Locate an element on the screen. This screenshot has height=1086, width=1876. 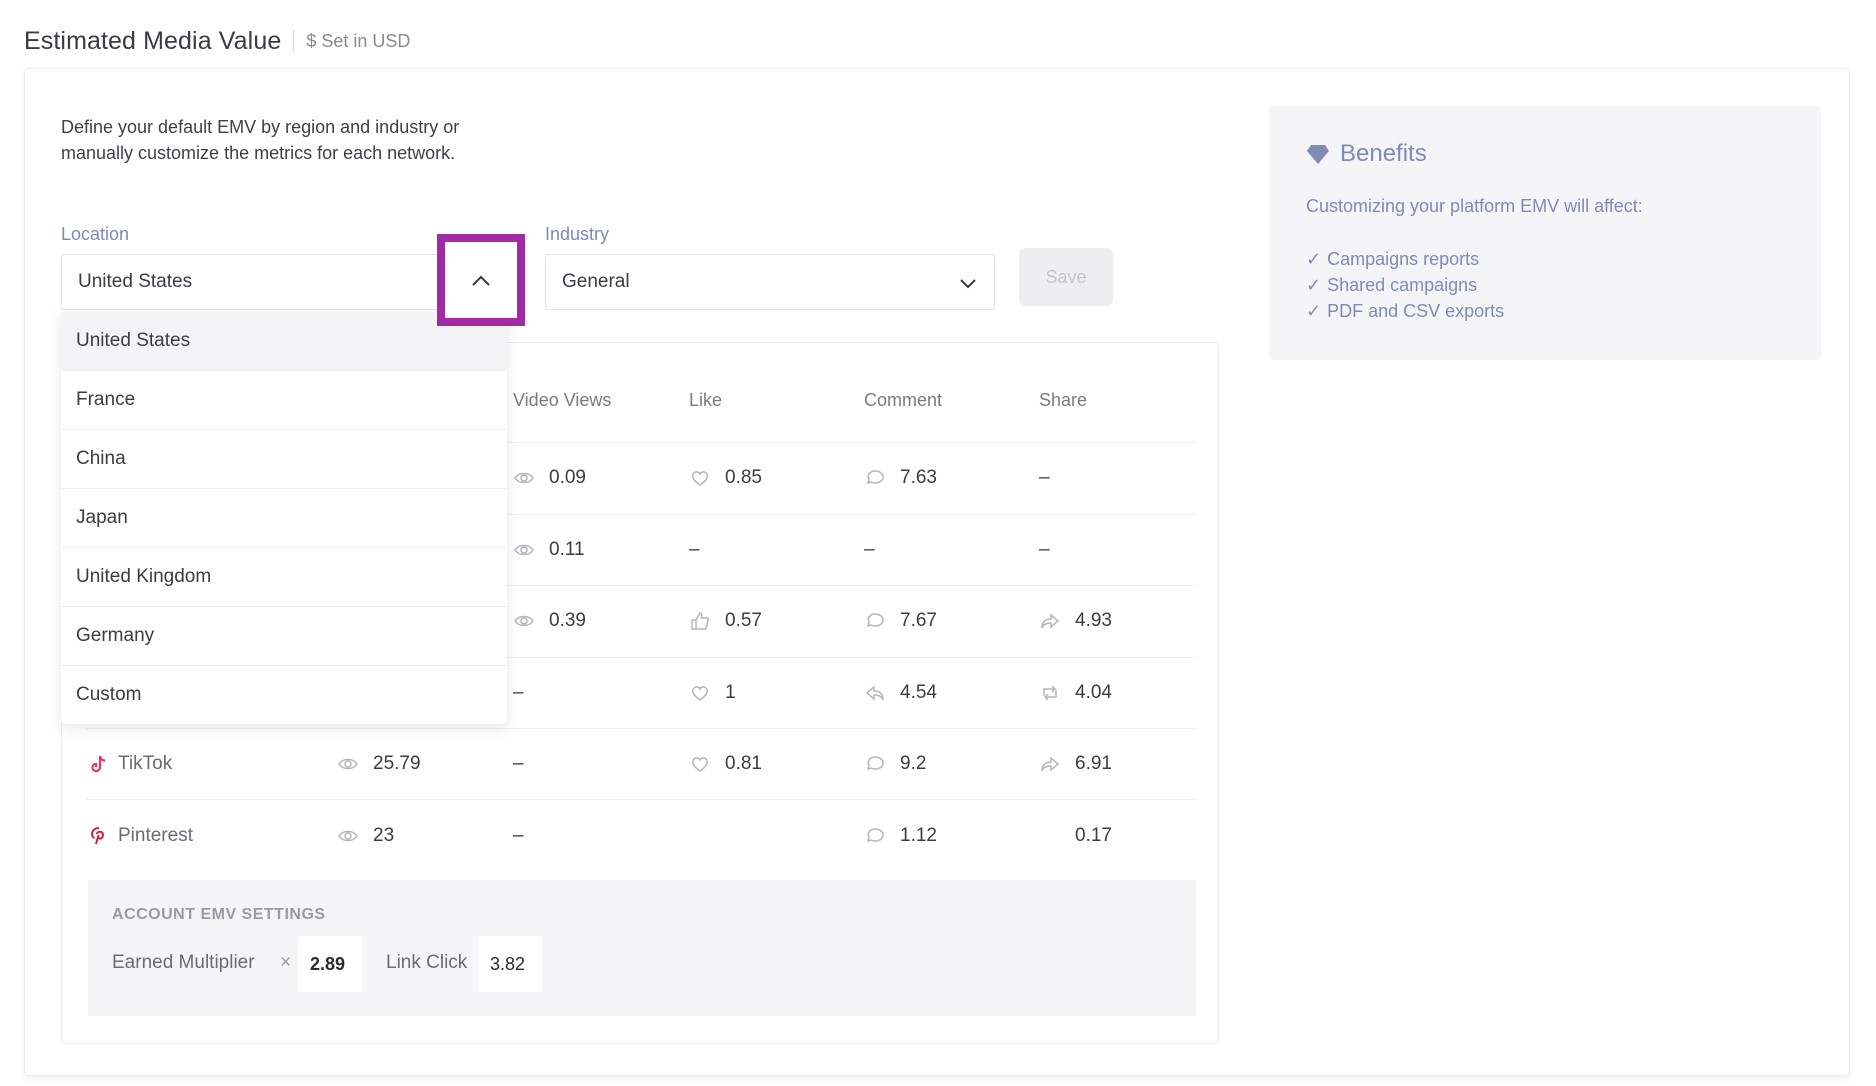
table-cell-comment: 7.67 is located at coordinates (900, 621).